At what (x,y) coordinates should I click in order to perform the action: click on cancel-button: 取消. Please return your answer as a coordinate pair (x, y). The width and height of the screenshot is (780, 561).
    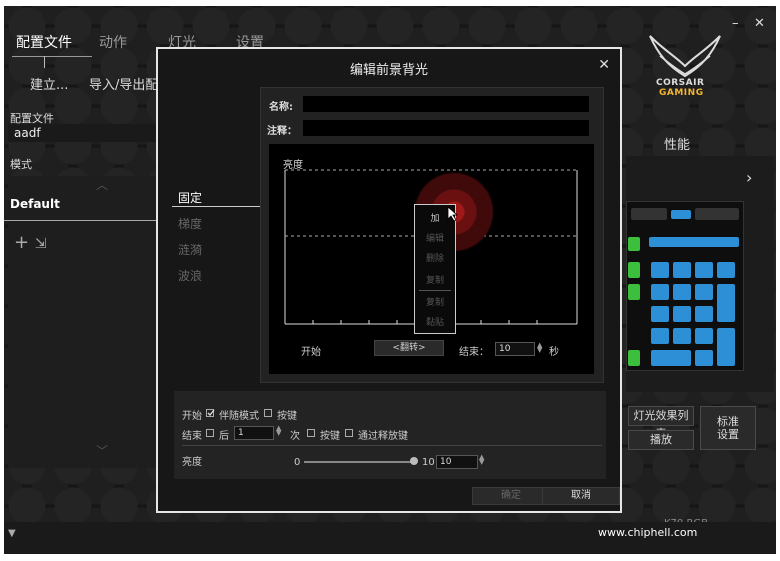
    Looking at the image, I should click on (581, 496).